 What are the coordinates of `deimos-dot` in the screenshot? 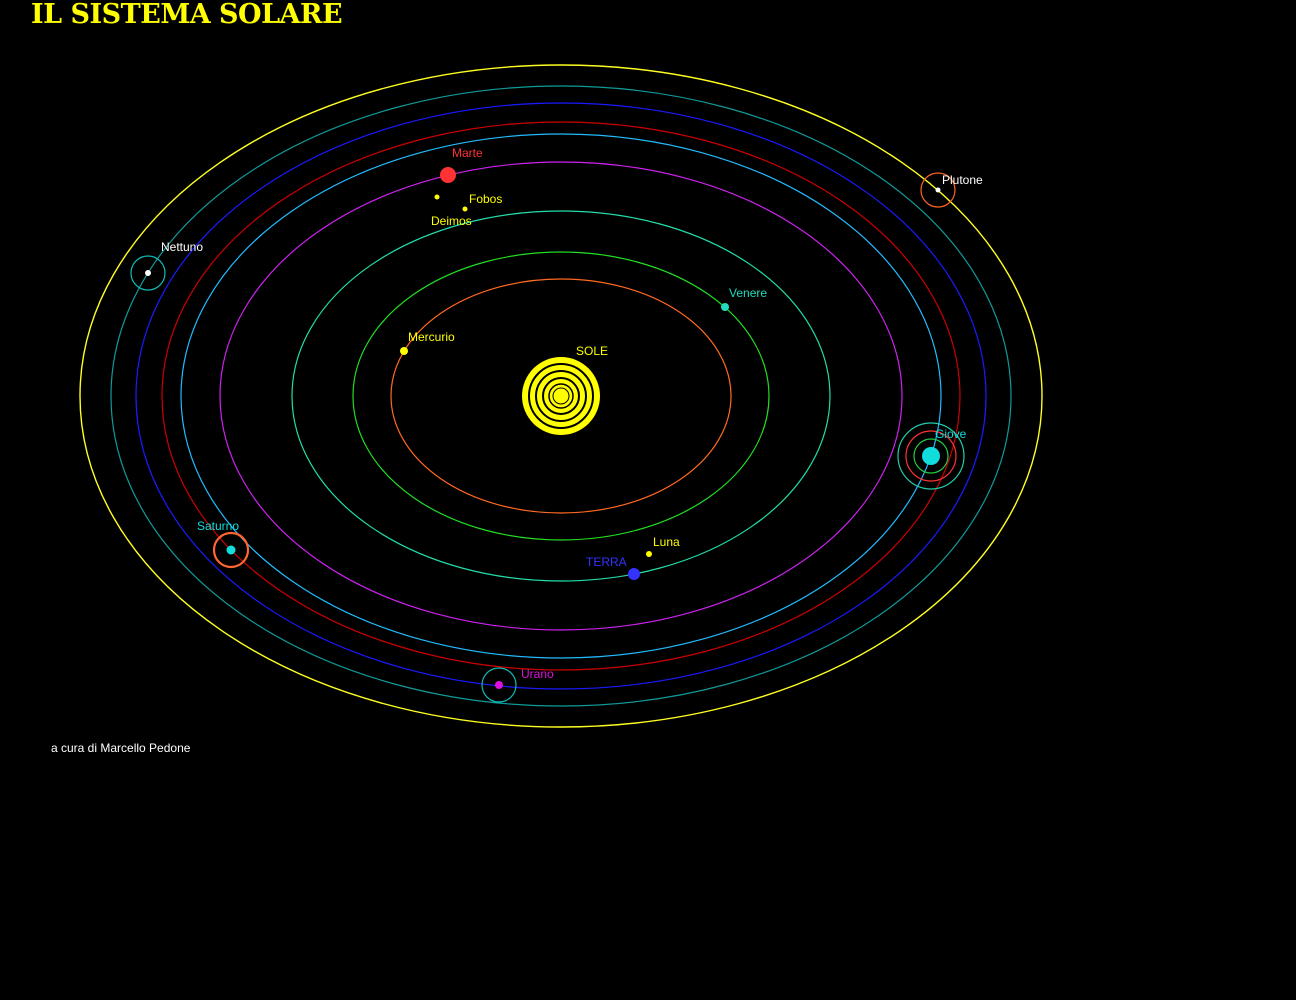 It's located at (437, 197).